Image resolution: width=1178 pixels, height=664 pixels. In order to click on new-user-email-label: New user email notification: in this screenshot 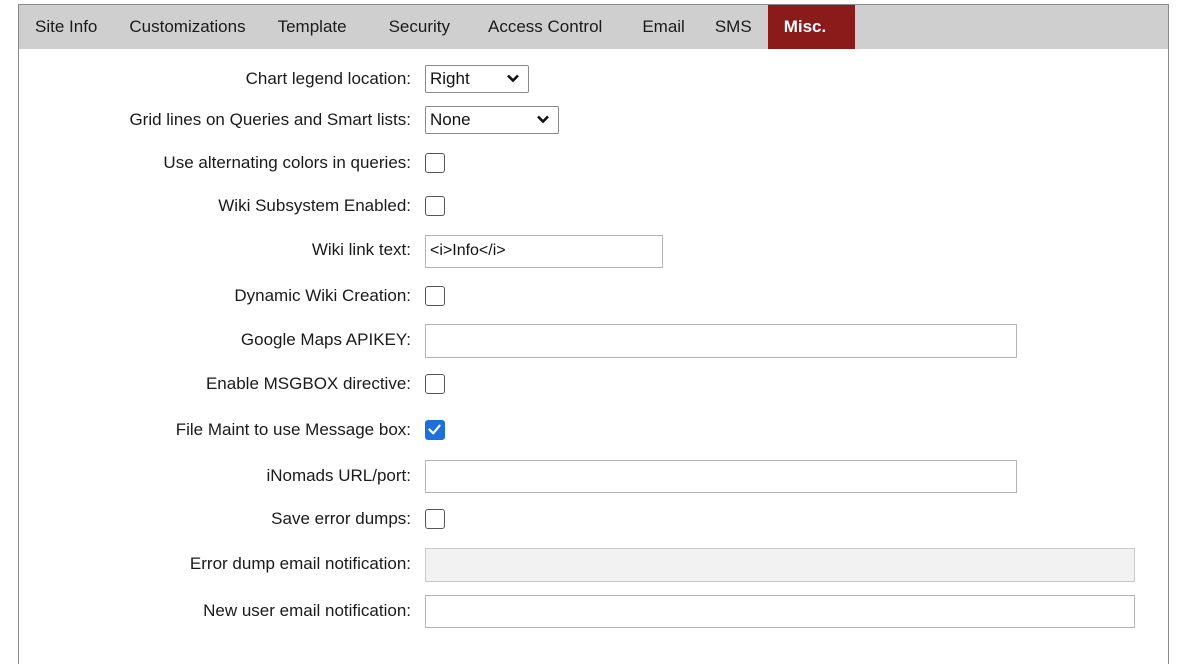, I will do `click(307, 610)`.